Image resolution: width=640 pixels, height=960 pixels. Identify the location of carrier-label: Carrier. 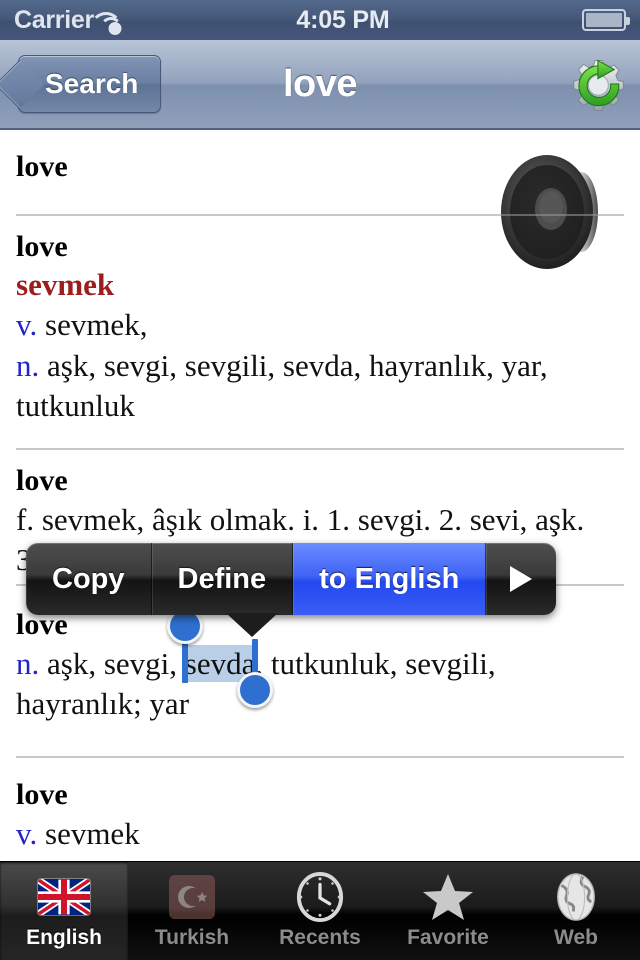
(54, 19).